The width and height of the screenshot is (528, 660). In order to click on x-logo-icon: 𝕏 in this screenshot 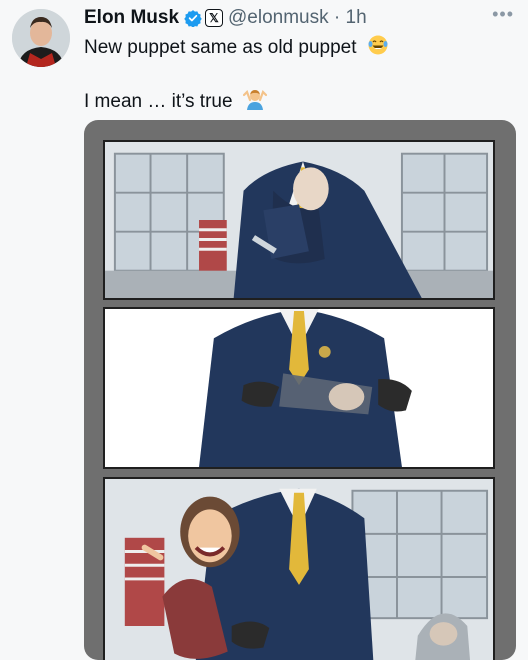, I will do `click(214, 18)`.